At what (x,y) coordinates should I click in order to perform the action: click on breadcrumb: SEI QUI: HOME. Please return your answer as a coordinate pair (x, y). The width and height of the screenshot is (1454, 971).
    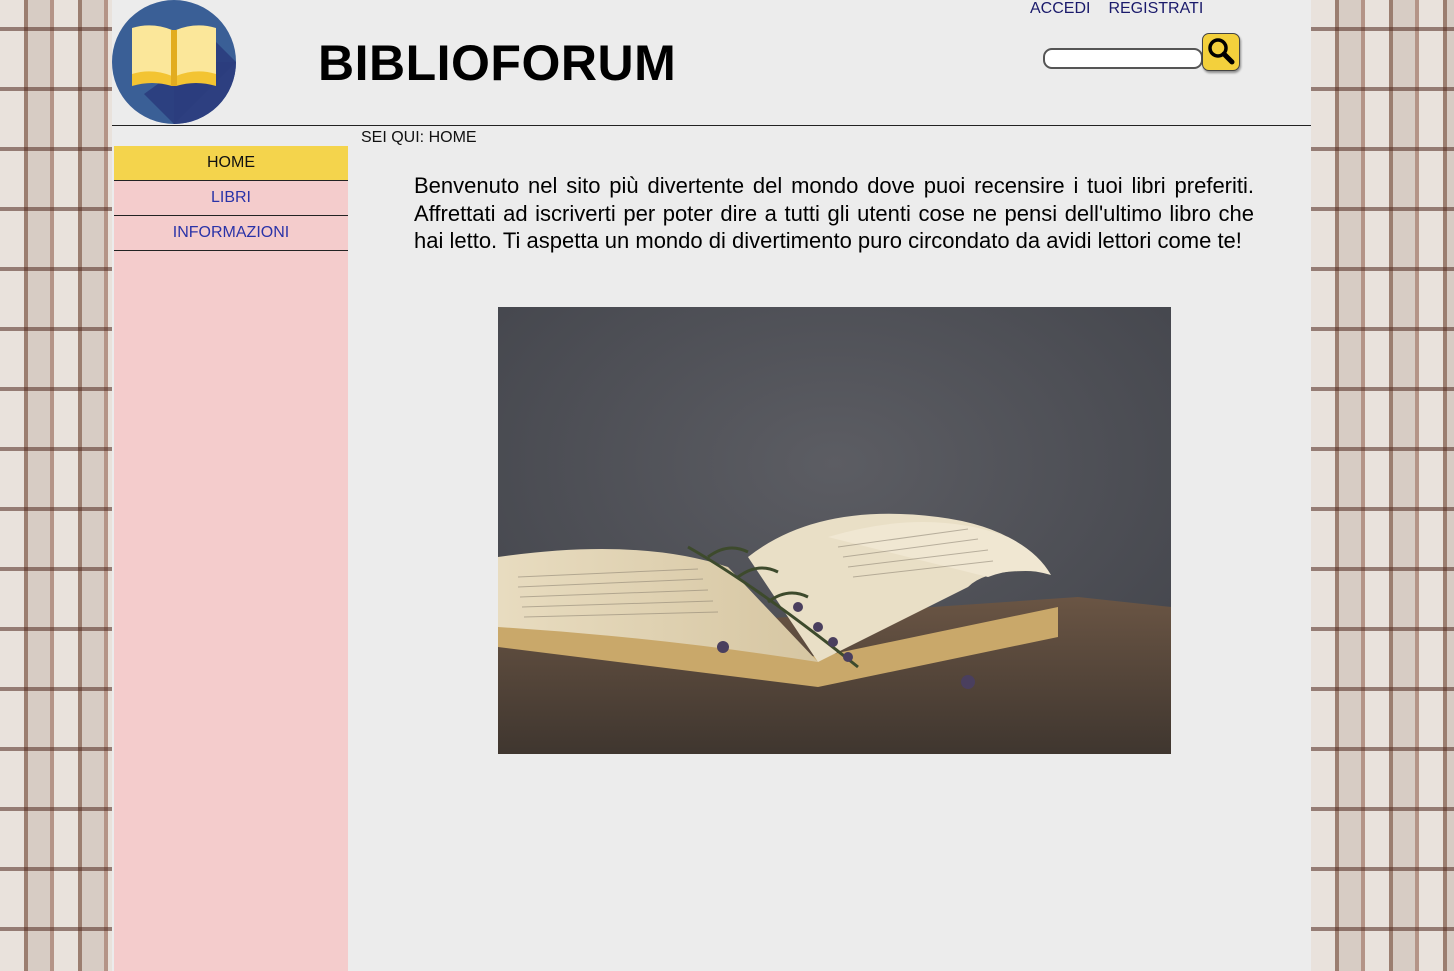
    Looking at the image, I should click on (419, 137).